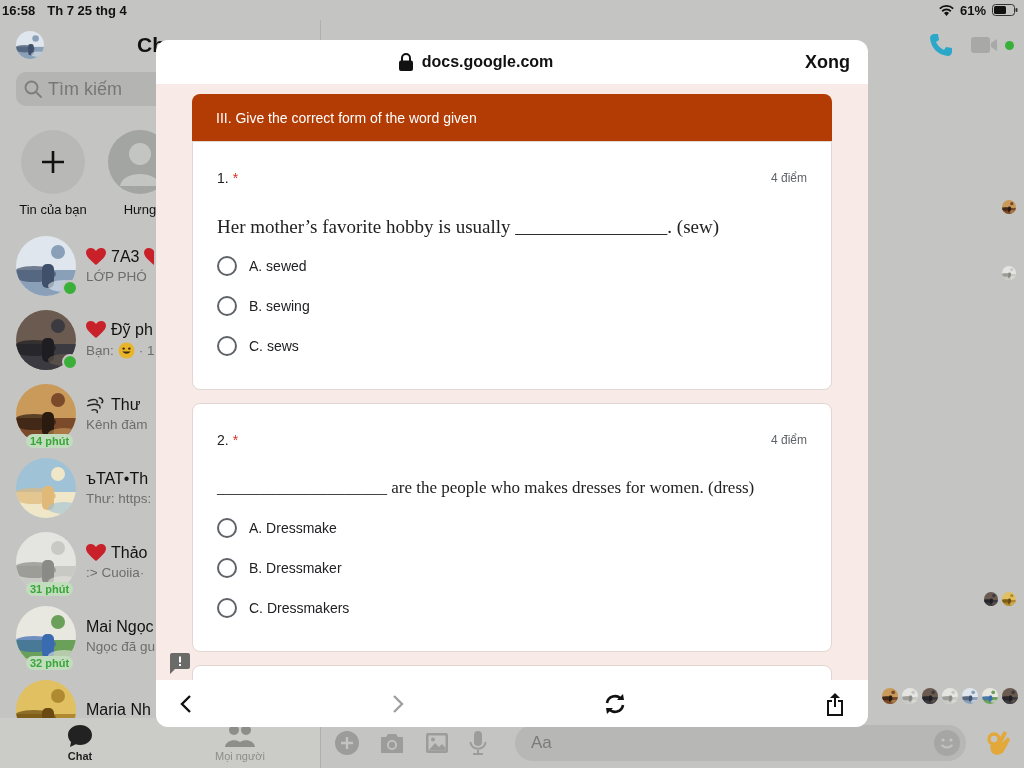 This screenshot has height=768, width=1024. I want to click on chat-preview: Kênh đàm, so click(117, 424).